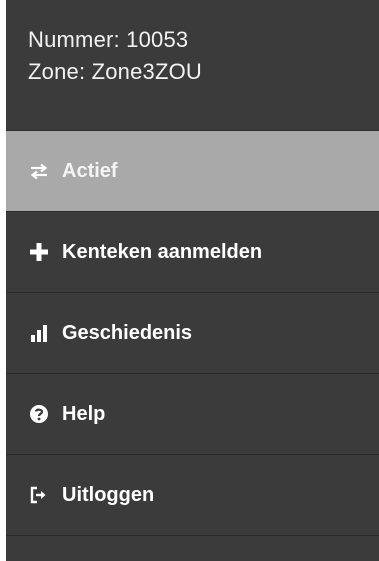  Describe the element at coordinates (192, 414) in the screenshot. I see `menu-item-help: Help` at that location.